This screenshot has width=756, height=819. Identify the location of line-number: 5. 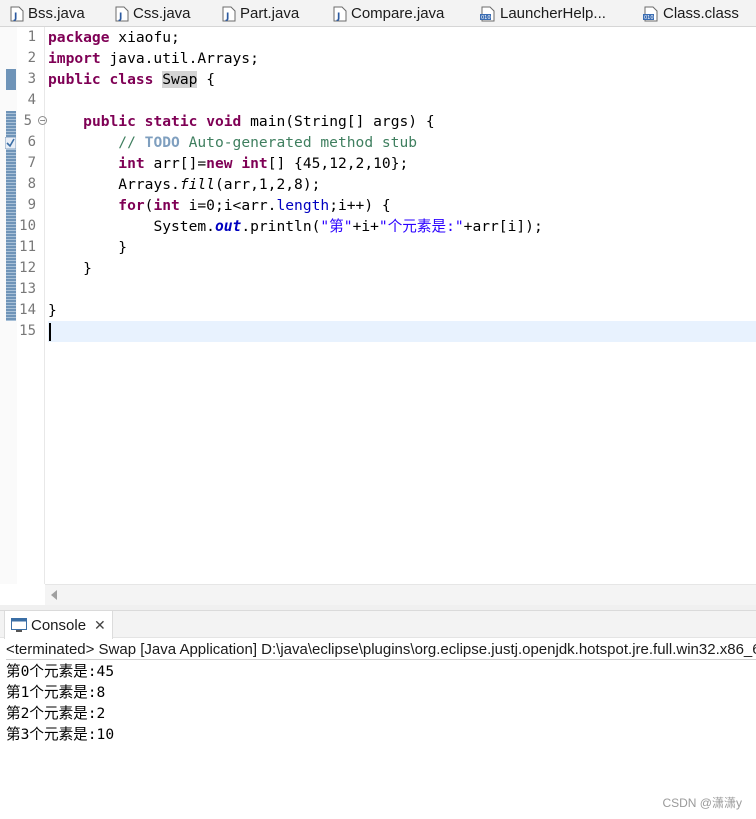
(27, 121).